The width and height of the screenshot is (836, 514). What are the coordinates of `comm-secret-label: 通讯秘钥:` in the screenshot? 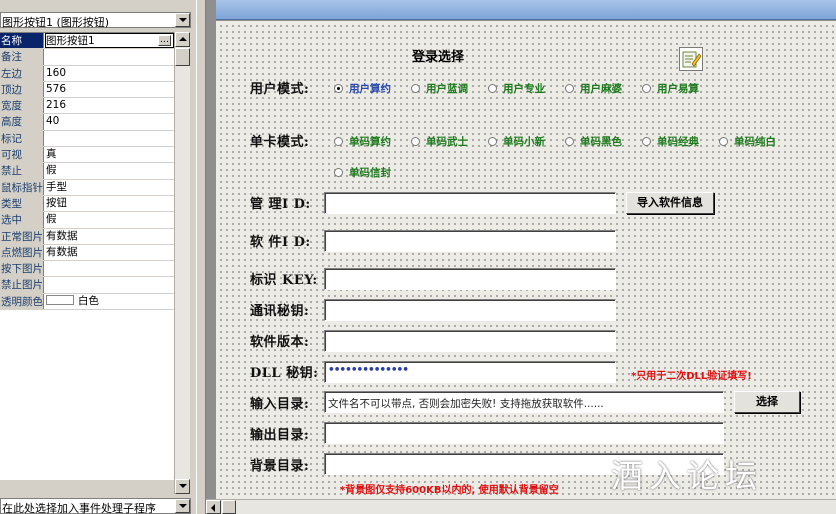 It's located at (280, 311).